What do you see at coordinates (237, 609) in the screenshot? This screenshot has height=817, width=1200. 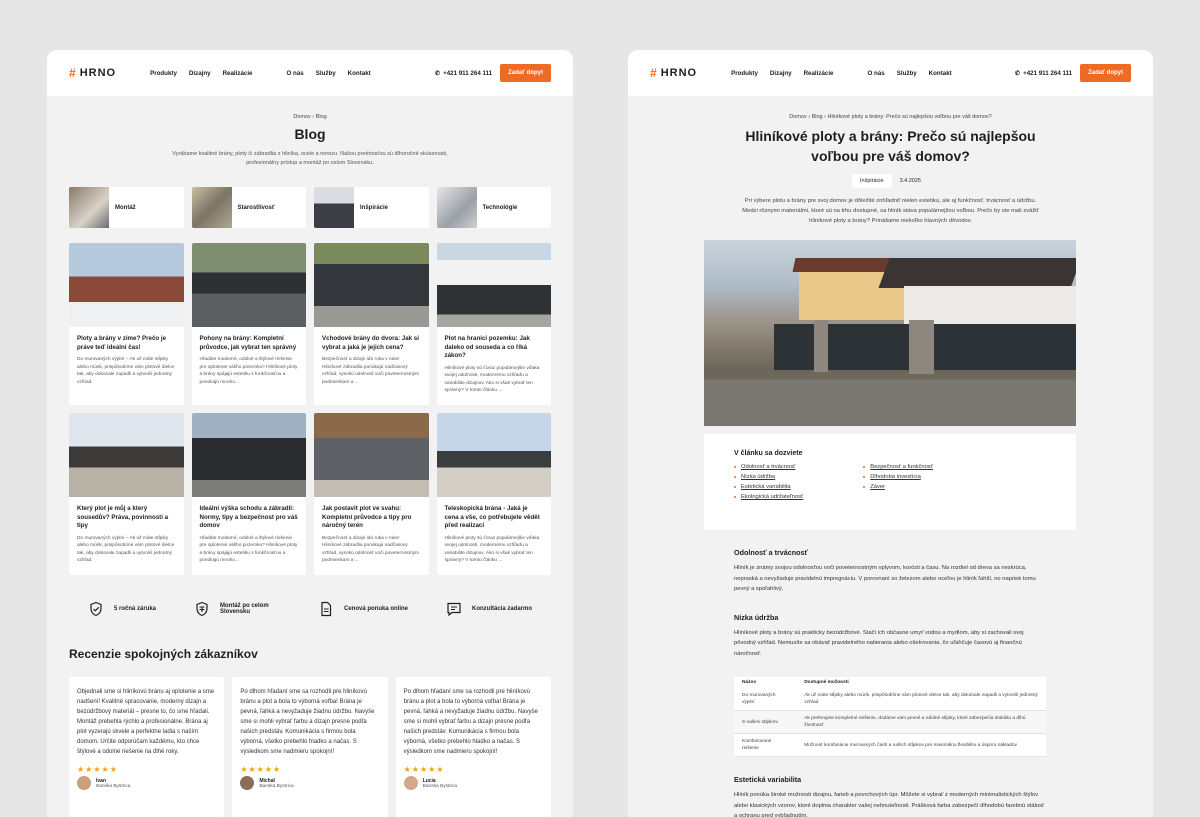 I see `feature-montaz: Montáž po celom Slovensku` at bounding box center [237, 609].